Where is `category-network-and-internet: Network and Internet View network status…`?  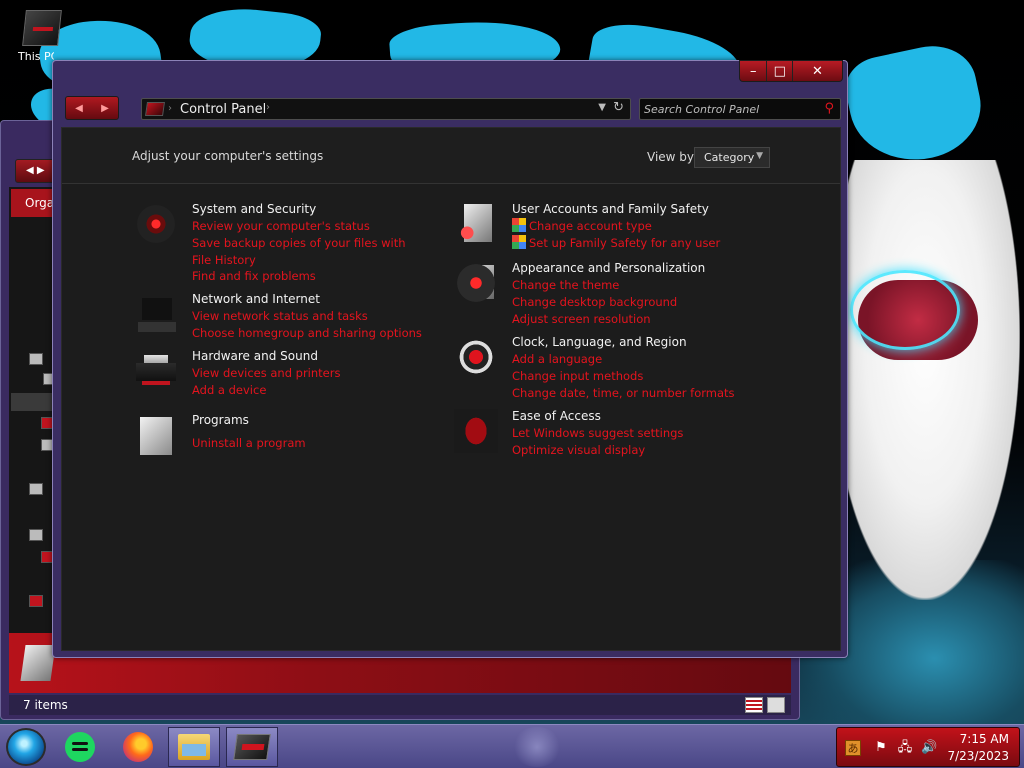
category-network-and-internet: Network and Internet View network status… is located at coordinates (294, 320).